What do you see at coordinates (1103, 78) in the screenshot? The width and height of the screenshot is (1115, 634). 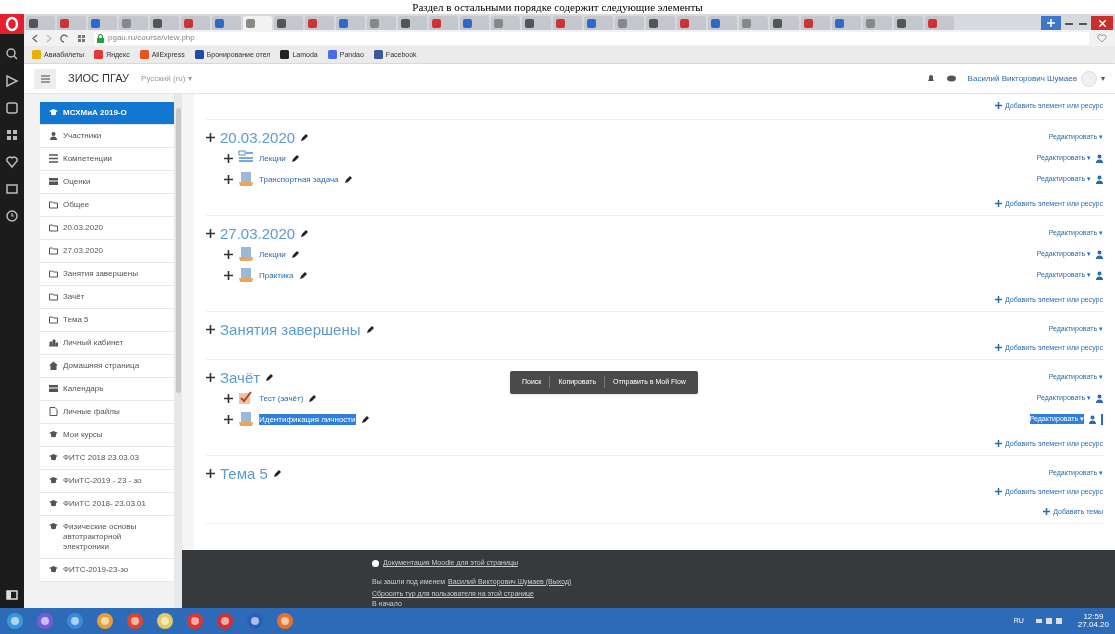 I see `user-menu-caret: ▾` at bounding box center [1103, 78].